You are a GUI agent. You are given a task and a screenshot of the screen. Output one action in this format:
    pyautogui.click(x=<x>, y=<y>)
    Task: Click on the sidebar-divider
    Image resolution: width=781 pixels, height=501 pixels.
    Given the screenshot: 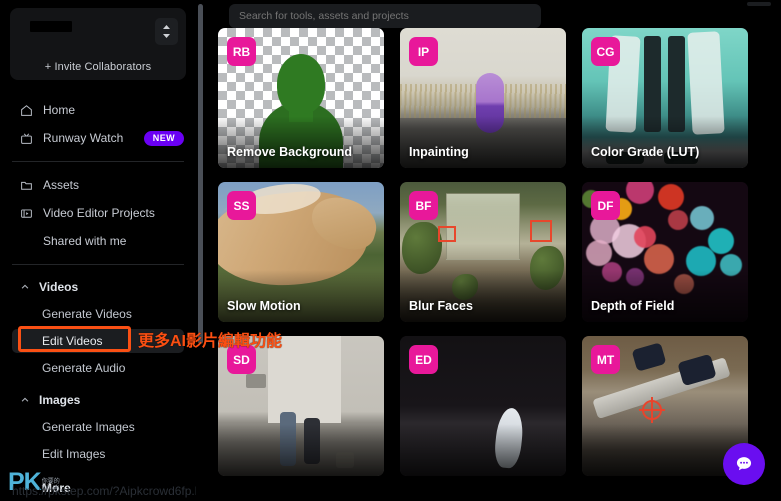 What is the action you would take?
    pyautogui.click(x=98, y=161)
    